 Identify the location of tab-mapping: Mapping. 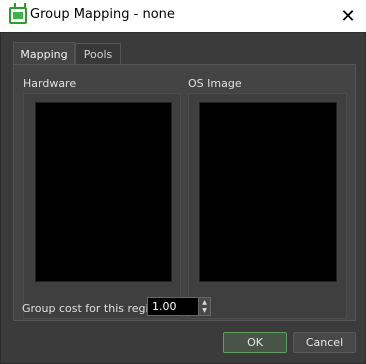
(44, 53).